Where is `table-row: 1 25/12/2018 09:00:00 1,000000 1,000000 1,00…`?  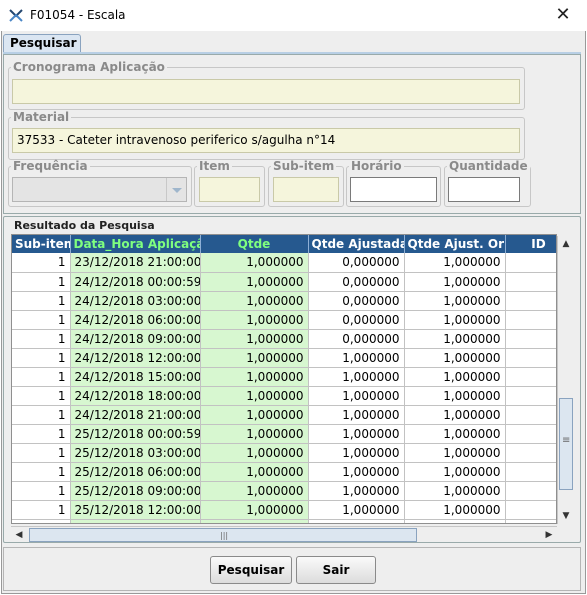 table-row: 1 25/12/2018 09:00:00 1,000000 1,000000 1,00… is located at coordinates (284, 491).